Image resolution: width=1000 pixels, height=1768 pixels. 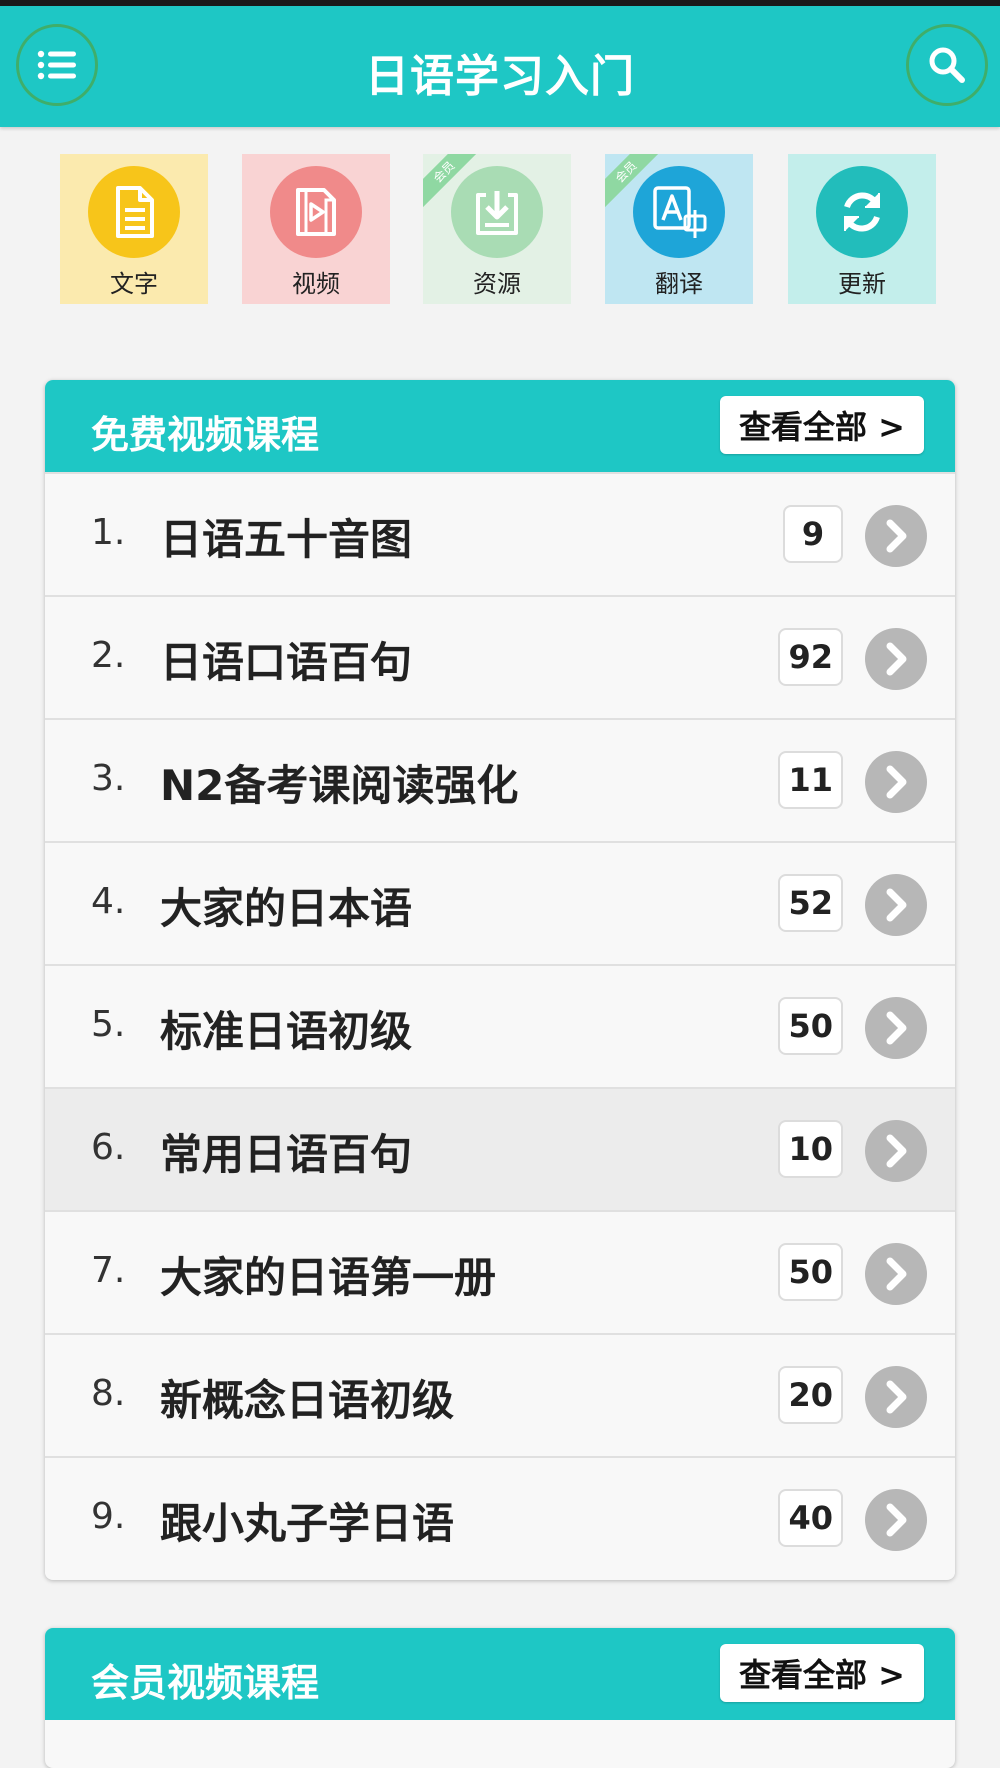 I want to click on page-title: 日语学习入门, so click(x=500, y=76).